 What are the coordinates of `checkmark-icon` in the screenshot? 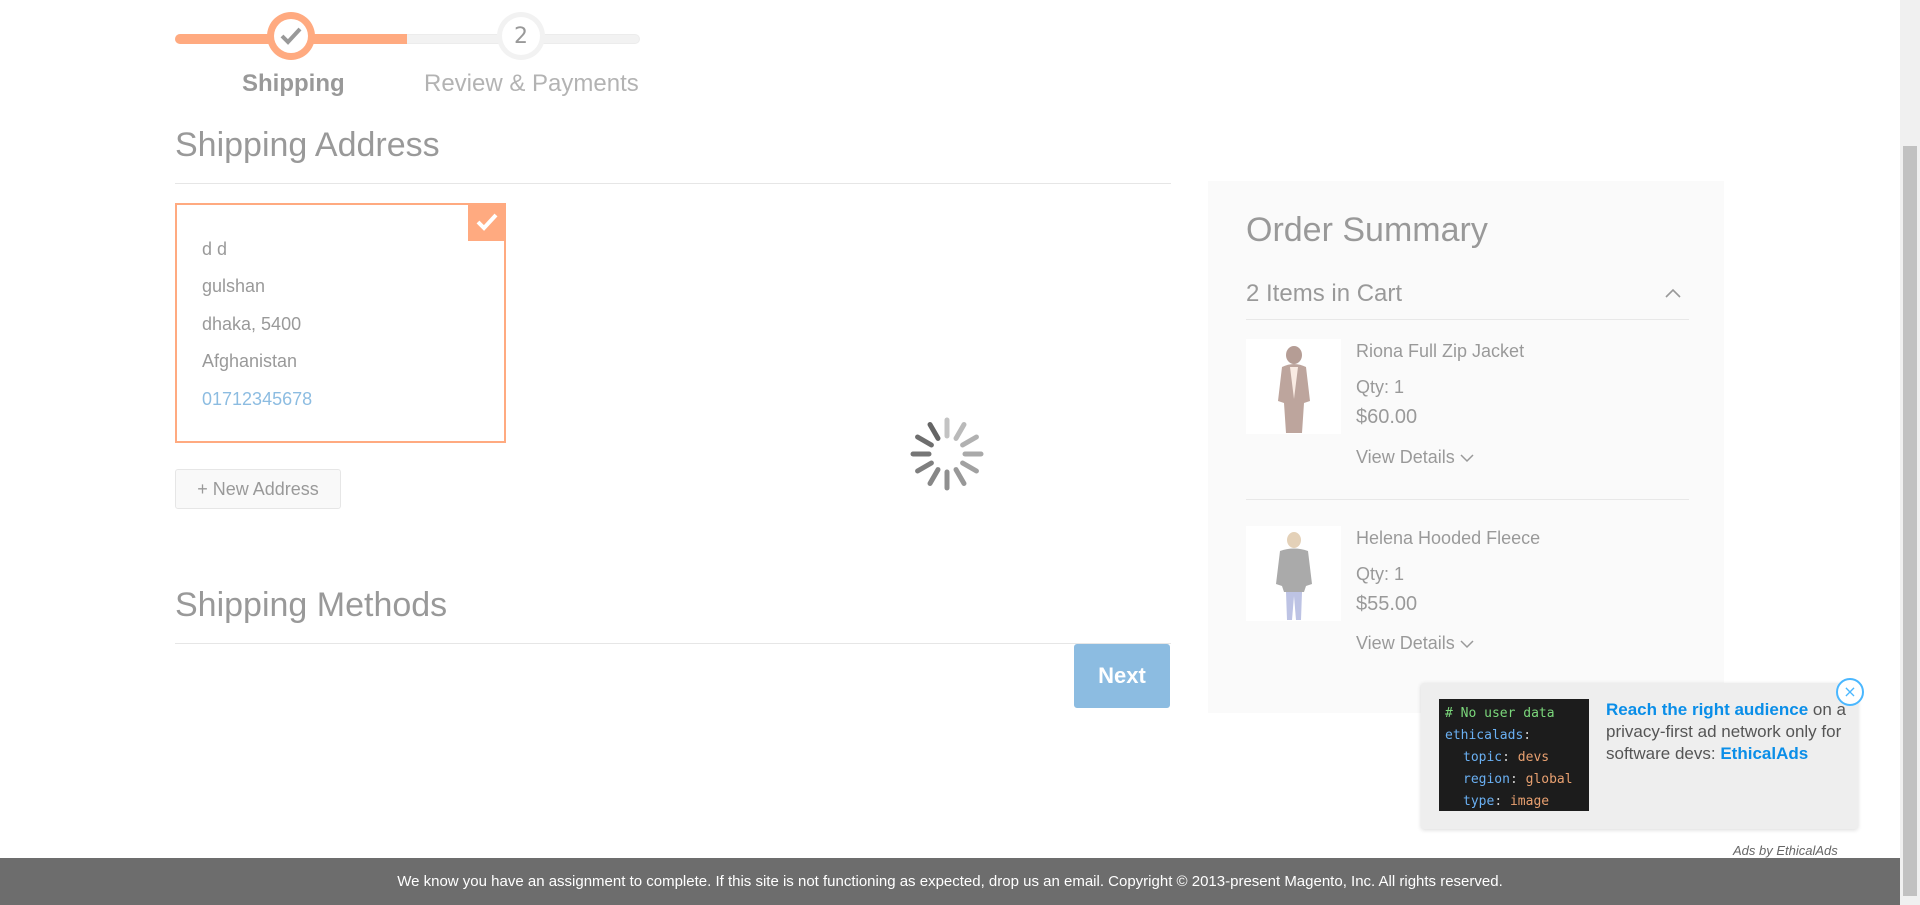 It's located at (291, 36).